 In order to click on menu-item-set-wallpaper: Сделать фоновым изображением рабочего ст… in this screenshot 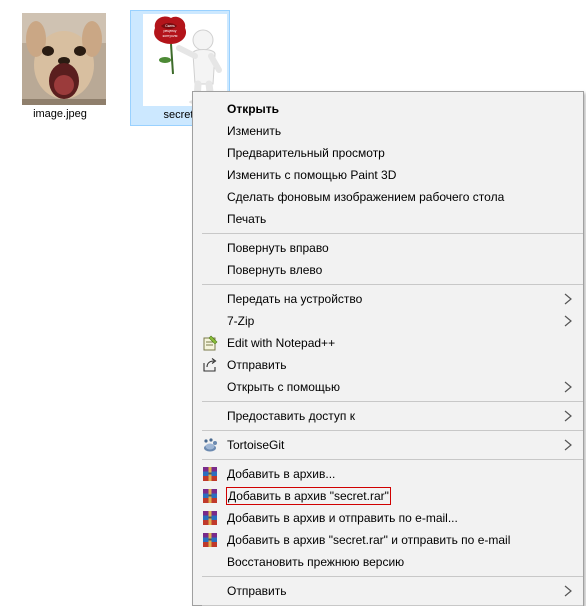, I will do `click(388, 197)`.